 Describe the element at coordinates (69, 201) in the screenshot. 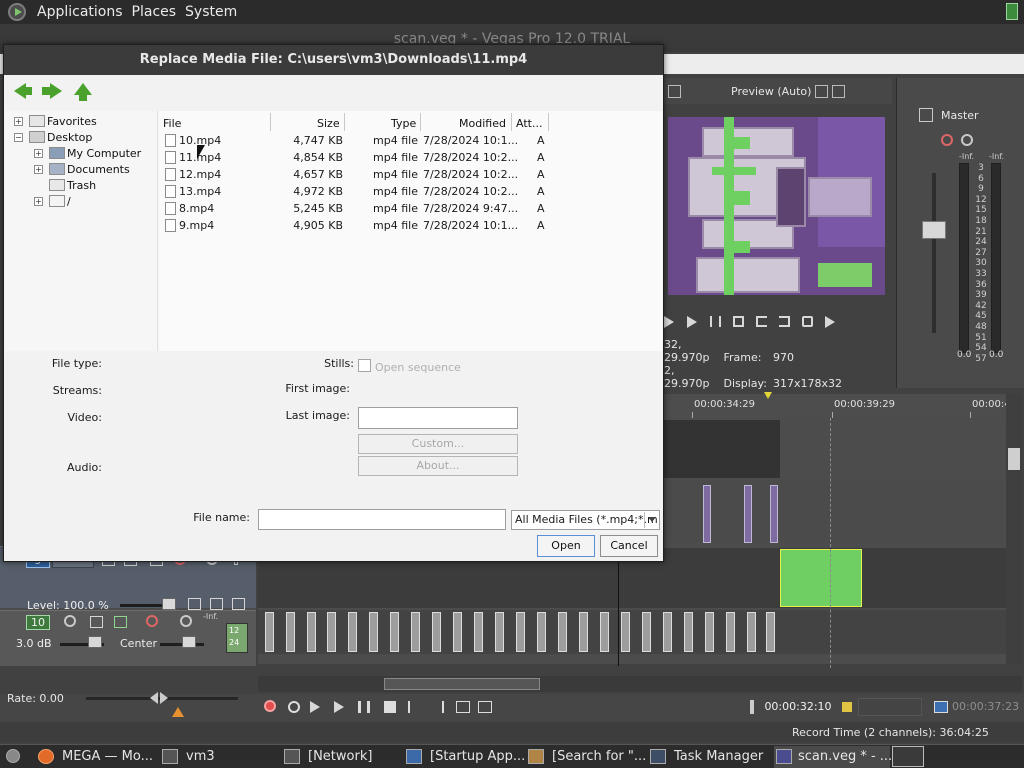

I see `tree-item-root: /` at that location.